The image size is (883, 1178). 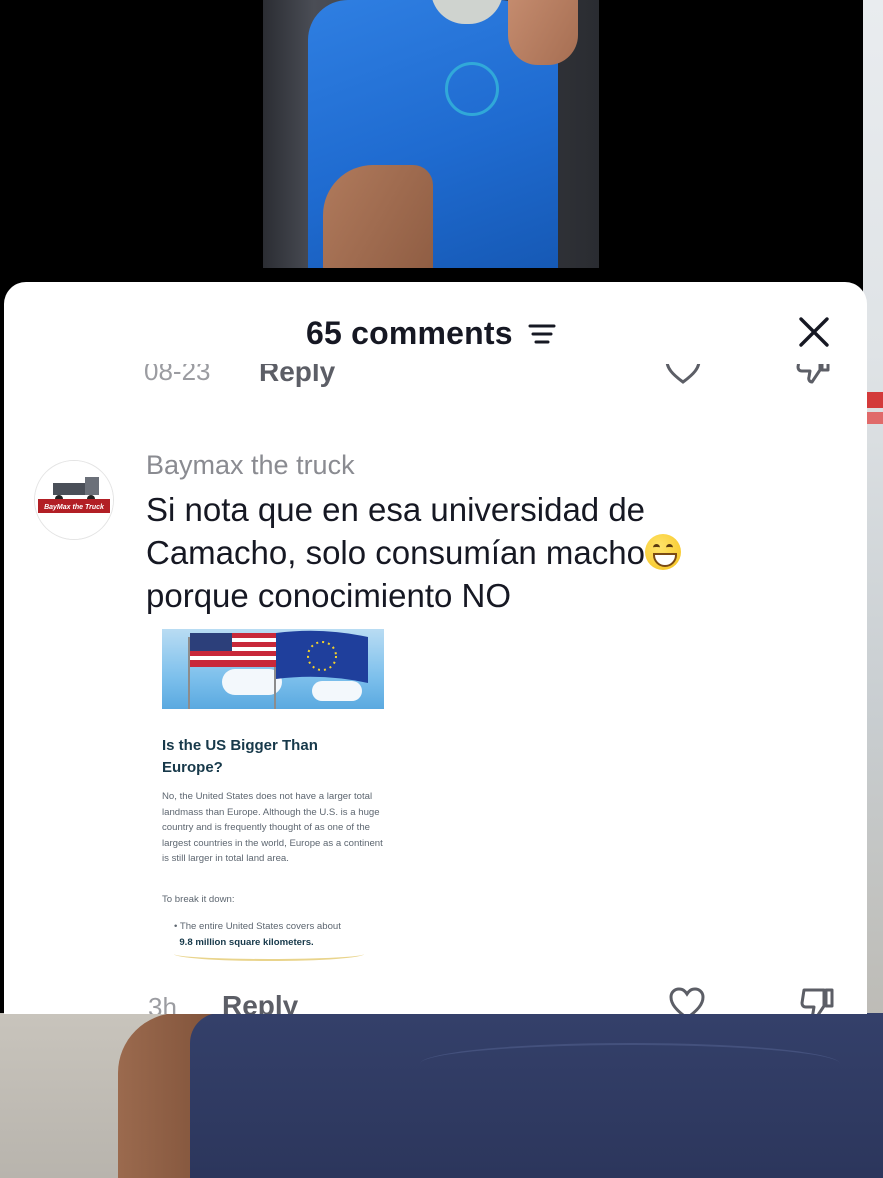 I want to click on close-icon, so click(x=814, y=332).